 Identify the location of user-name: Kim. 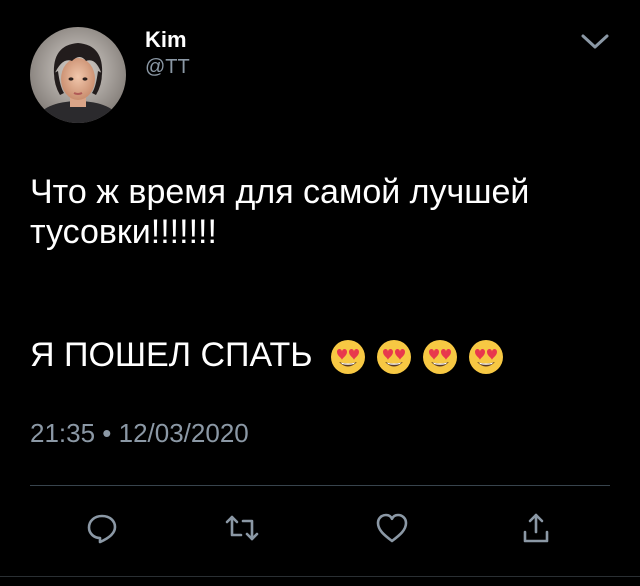
(166, 40).